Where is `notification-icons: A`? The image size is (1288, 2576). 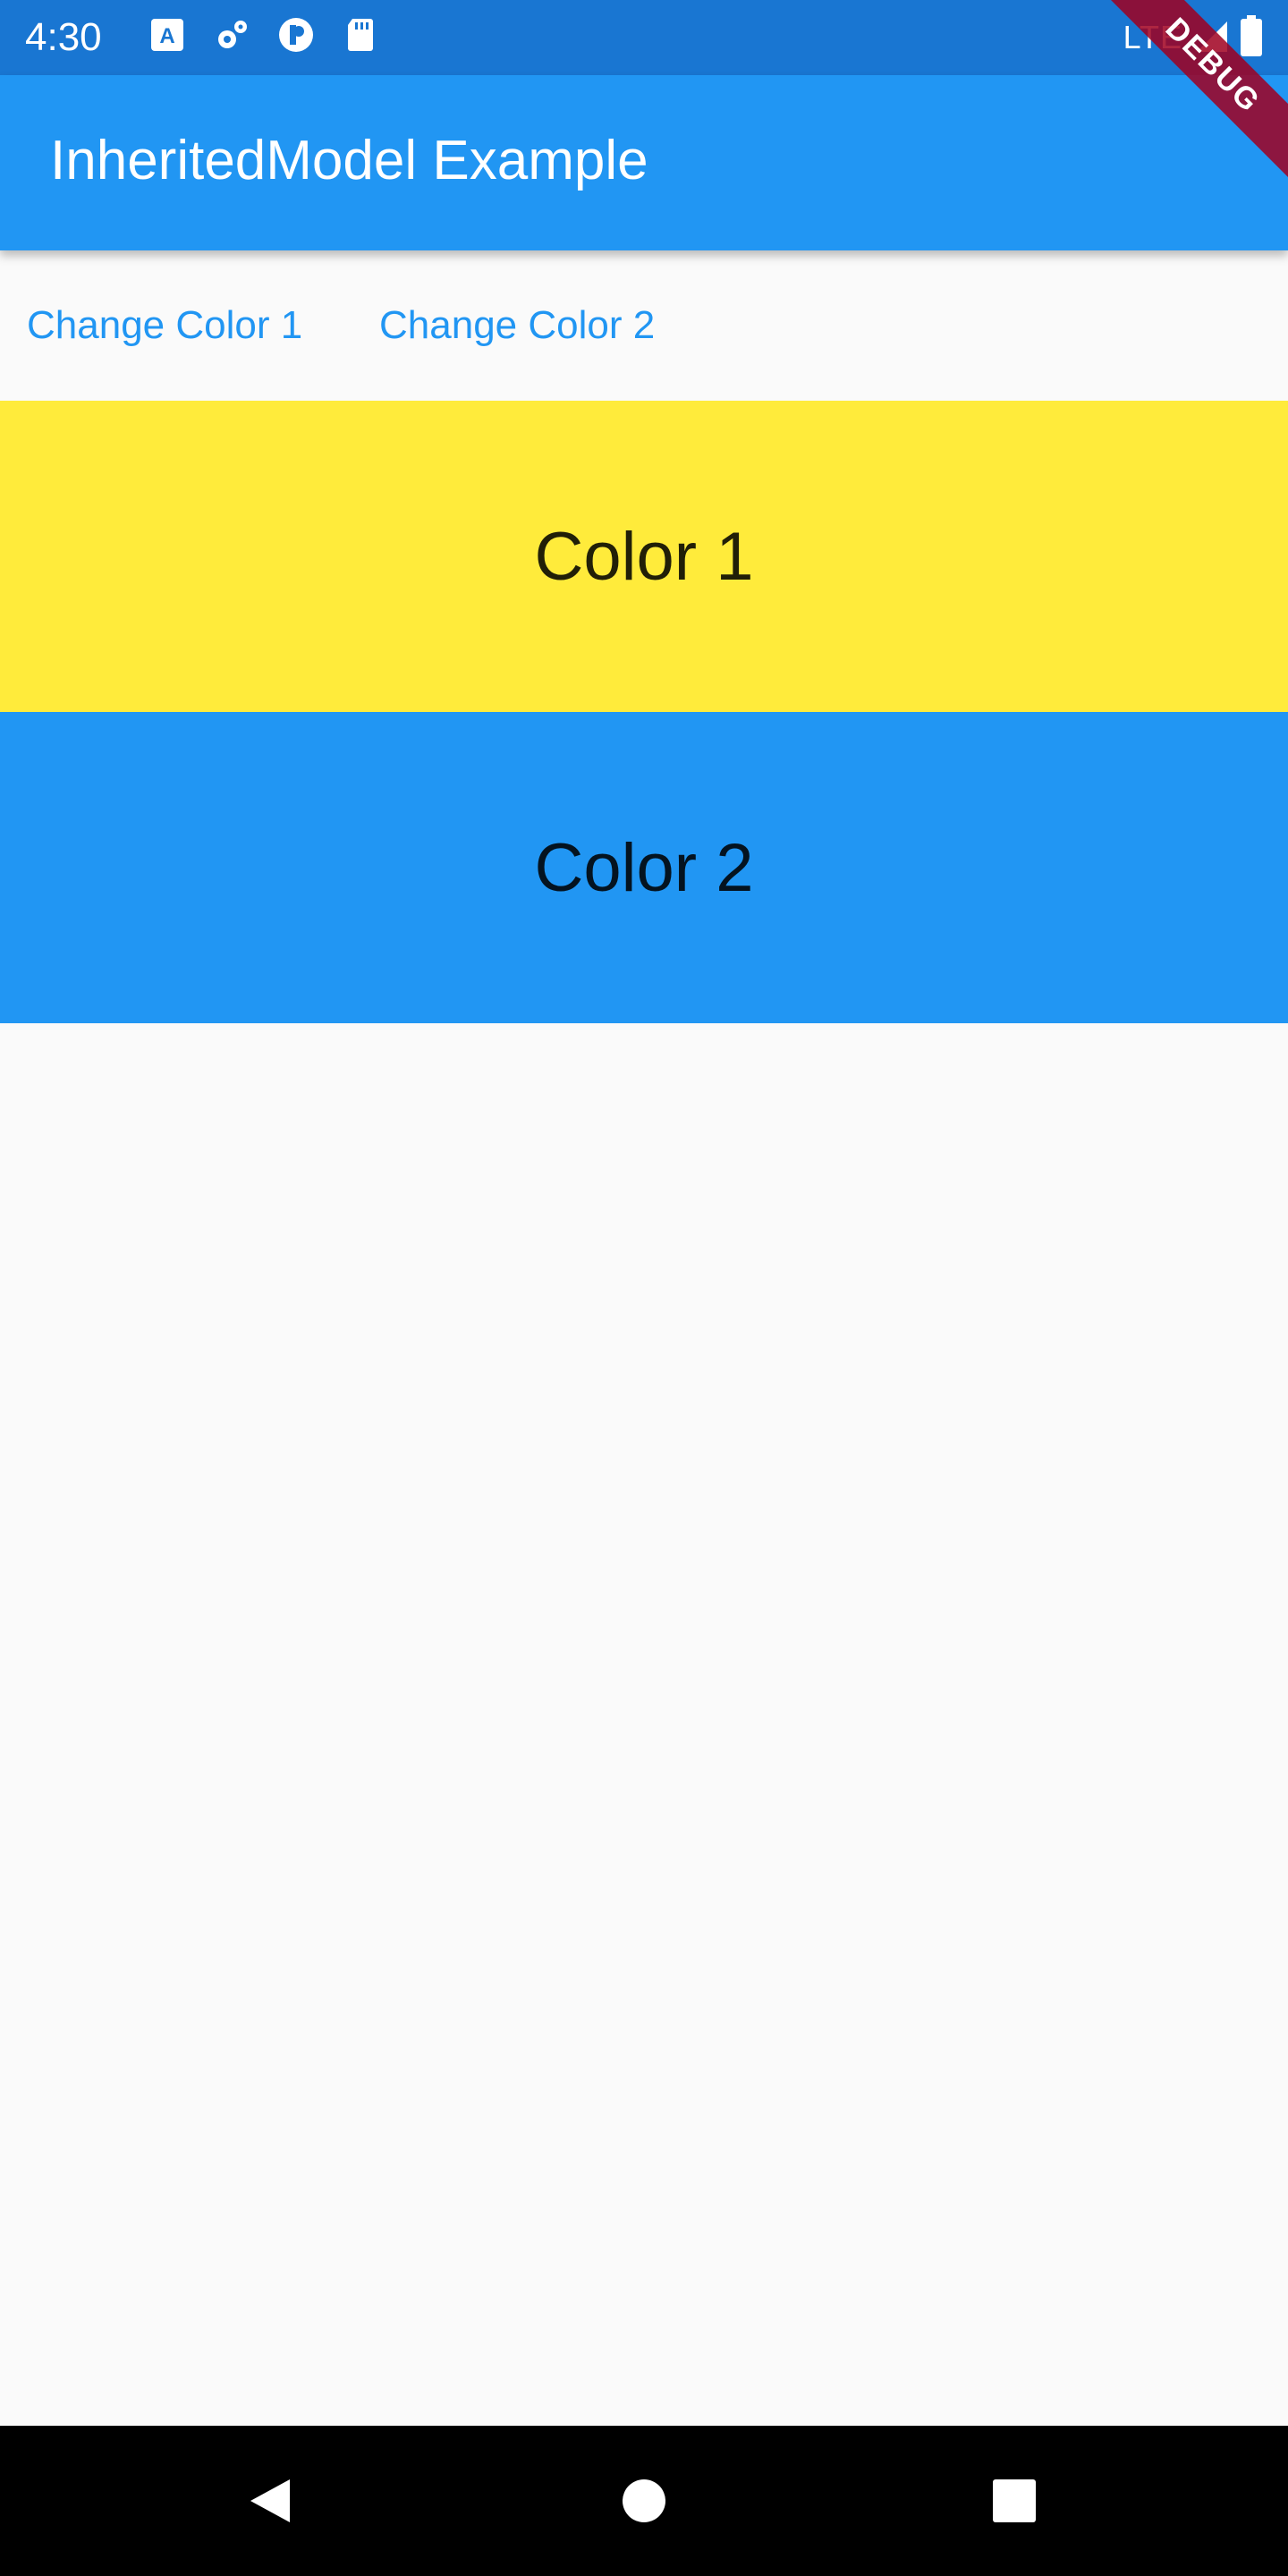 notification-icons: A is located at coordinates (263, 35).